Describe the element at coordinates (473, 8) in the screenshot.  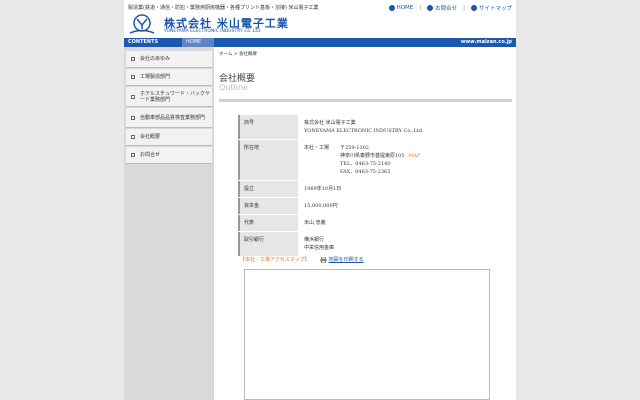
I see `sitemap-icon` at that location.